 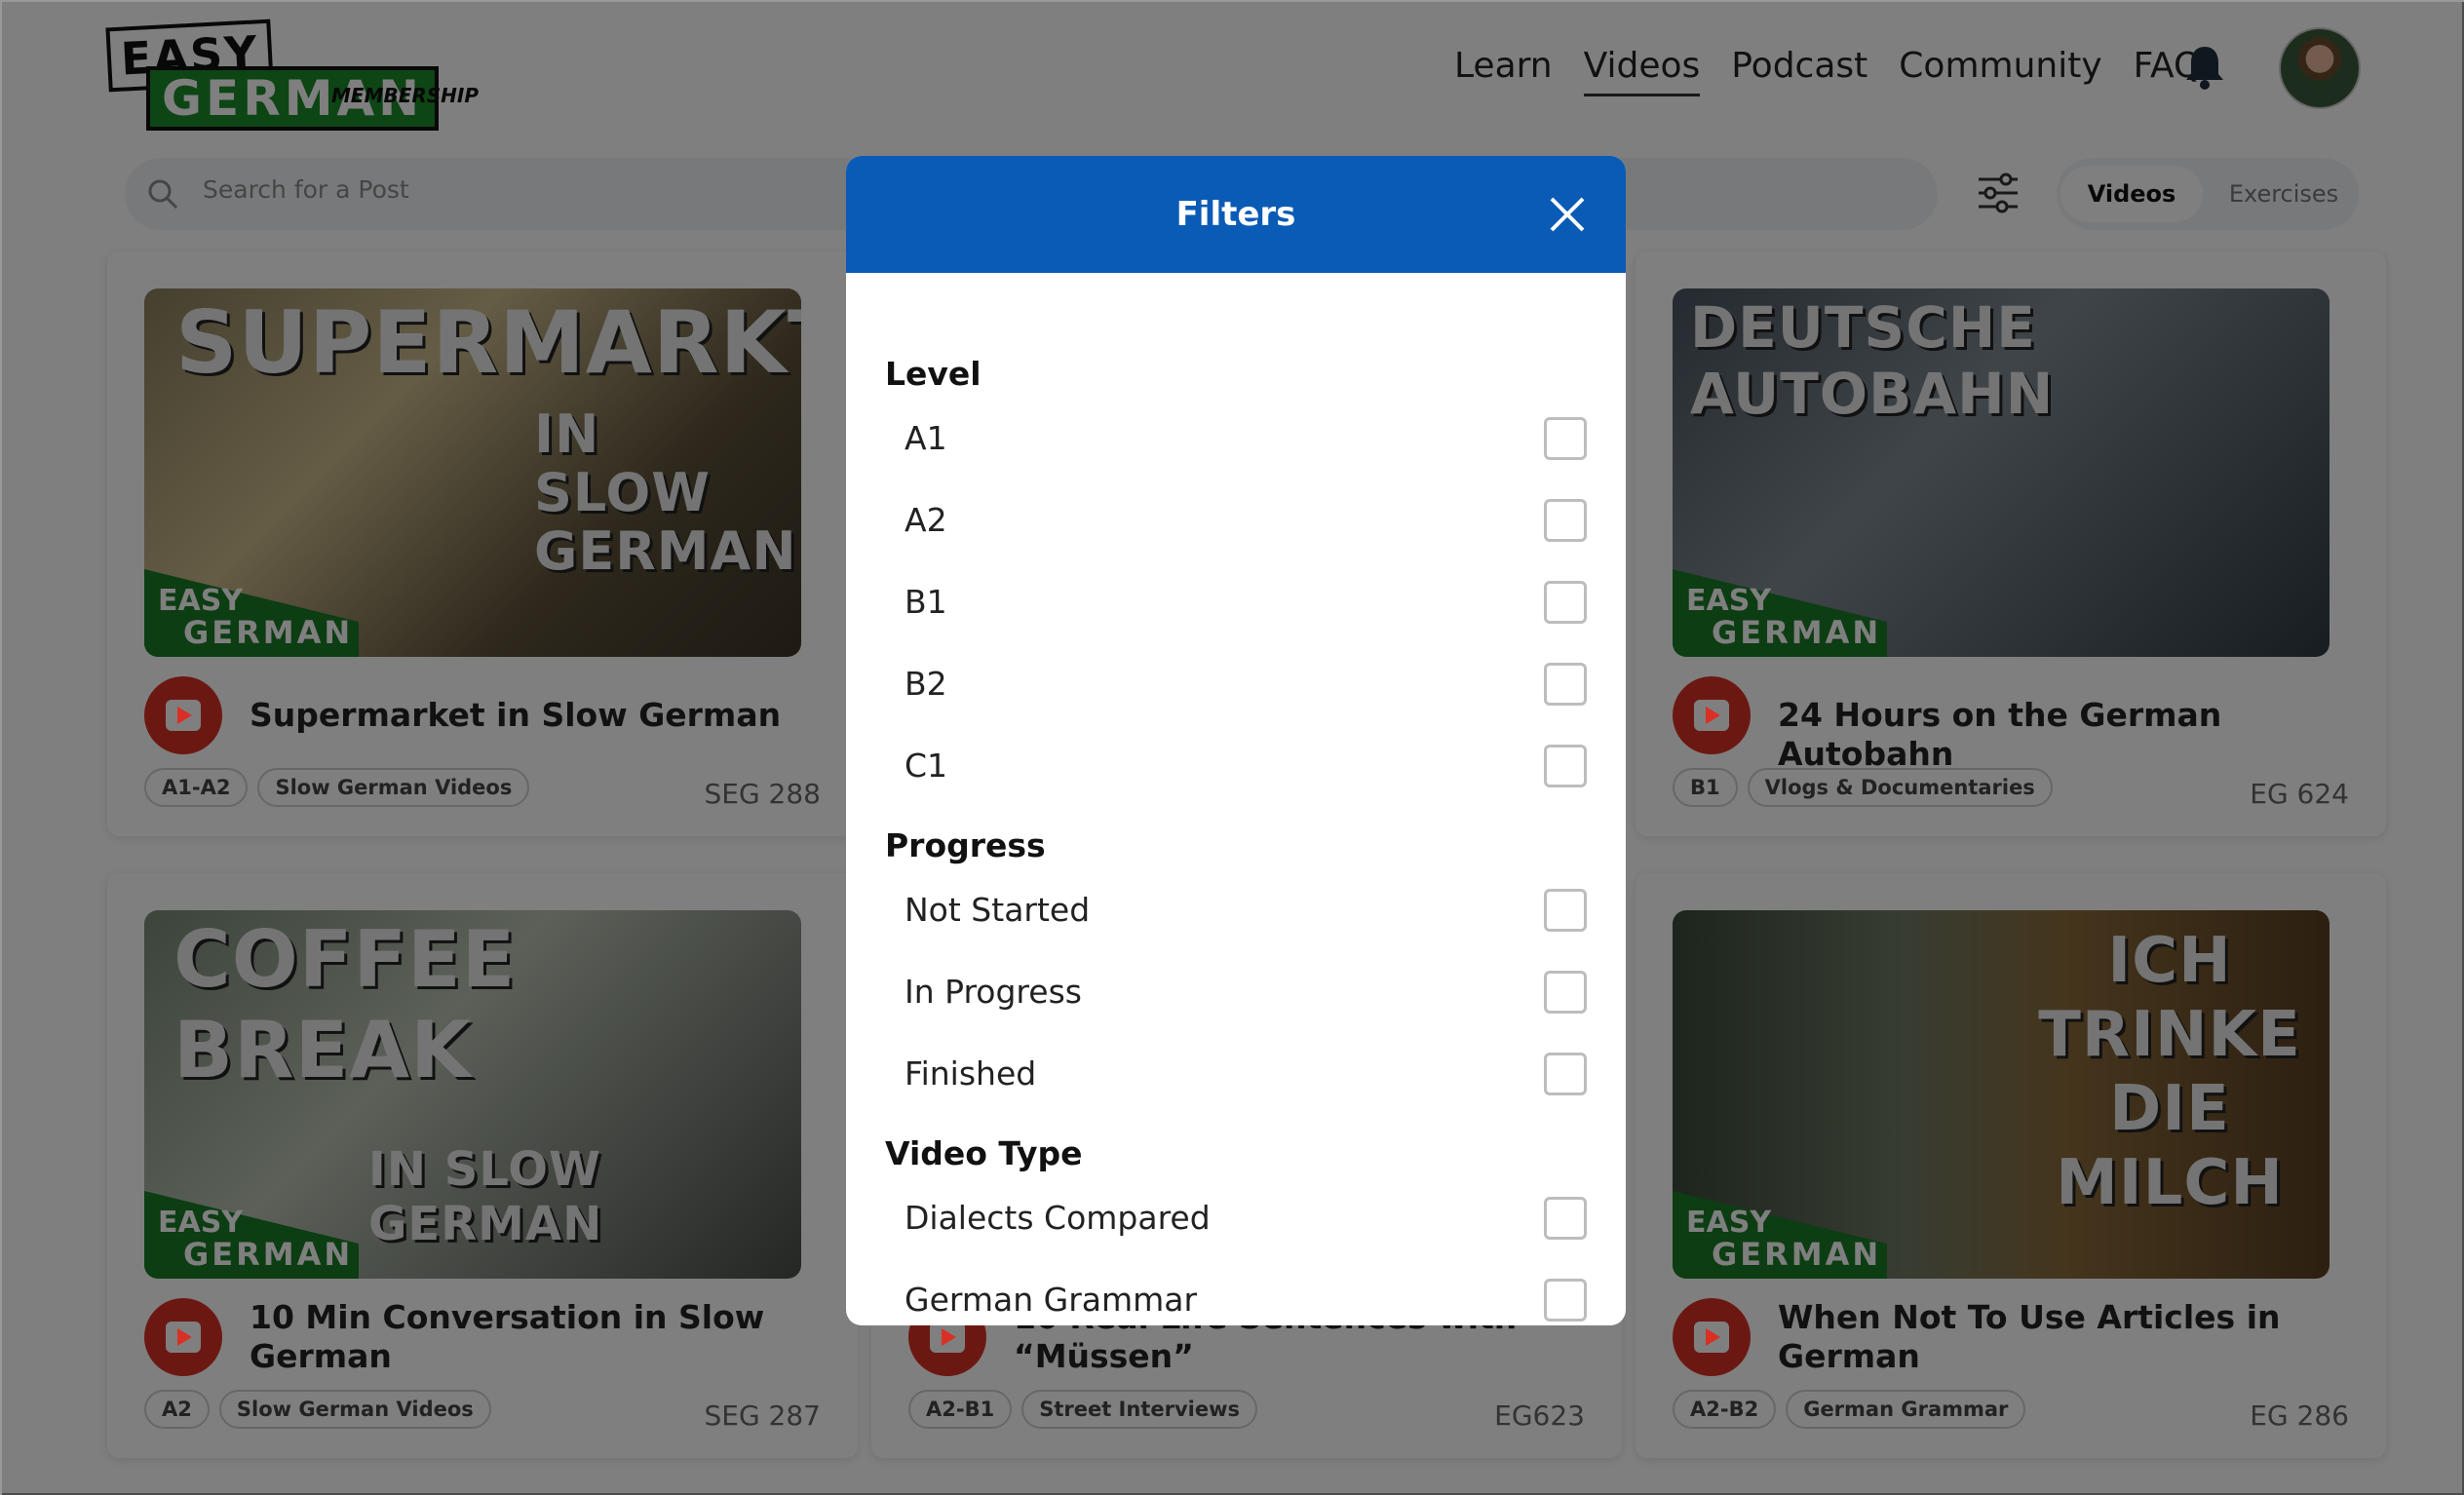 I want to click on option-label: A2, so click(x=926, y=520).